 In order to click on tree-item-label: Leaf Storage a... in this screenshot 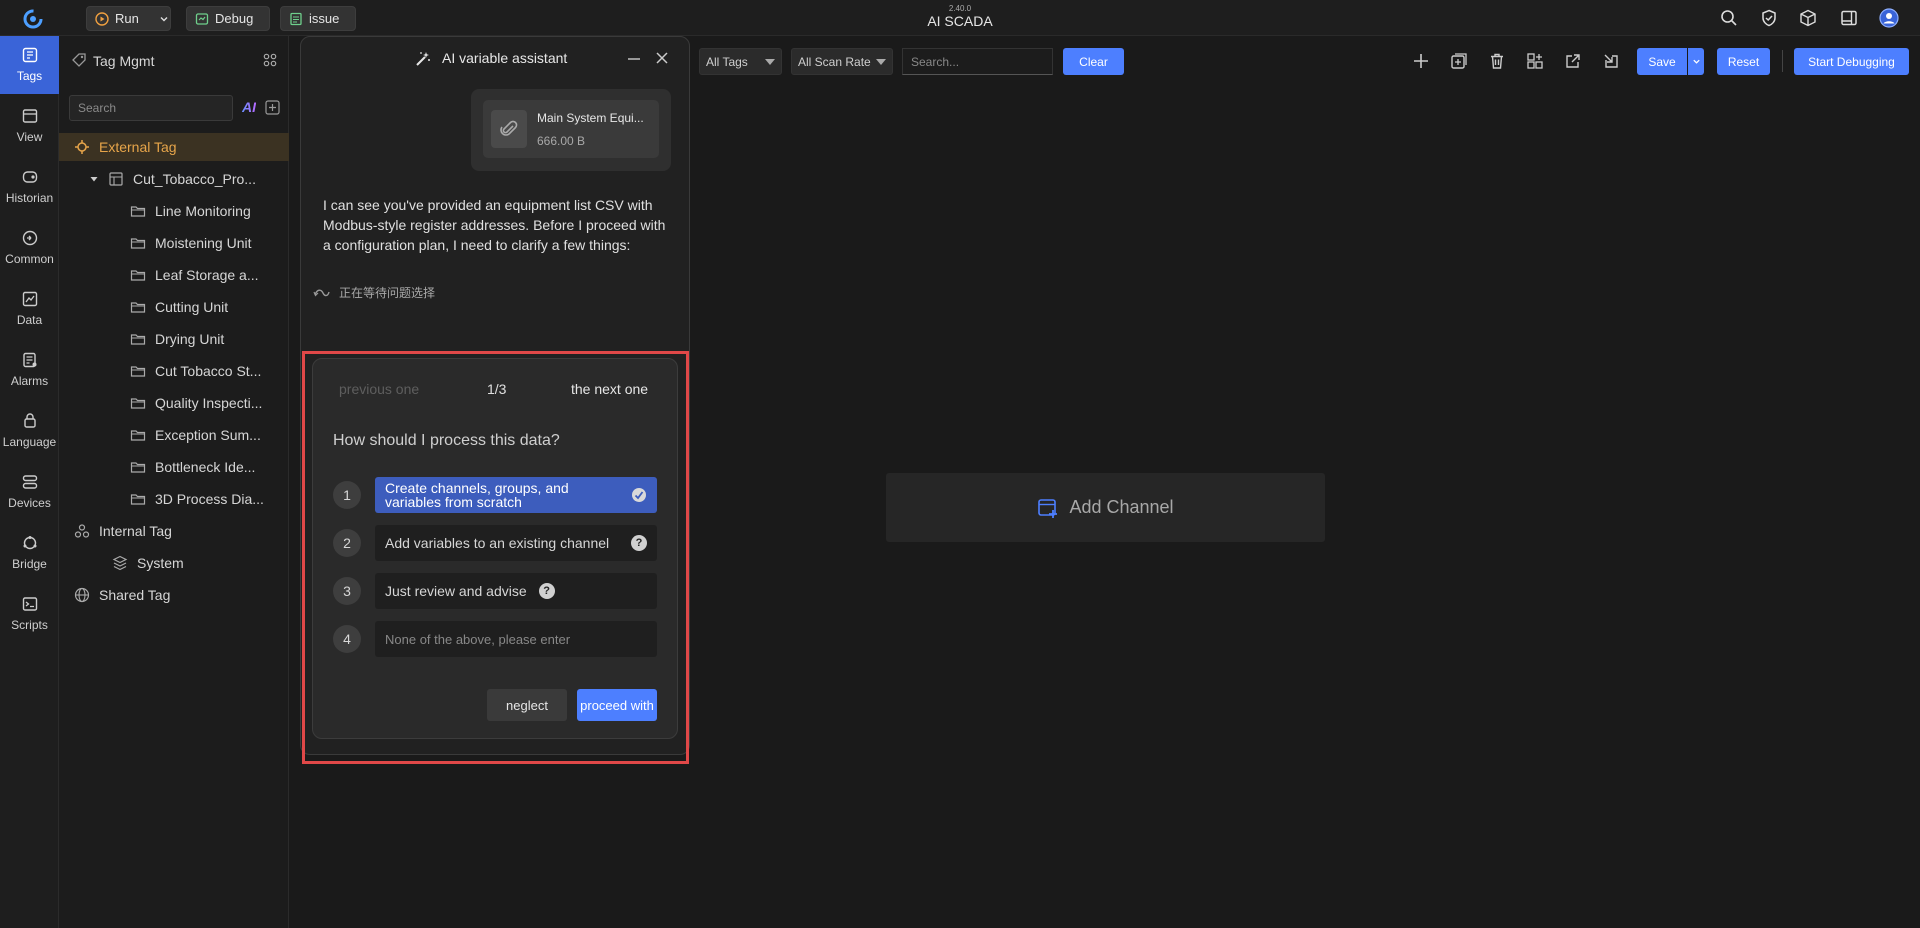, I will do `click(207, 275)`.